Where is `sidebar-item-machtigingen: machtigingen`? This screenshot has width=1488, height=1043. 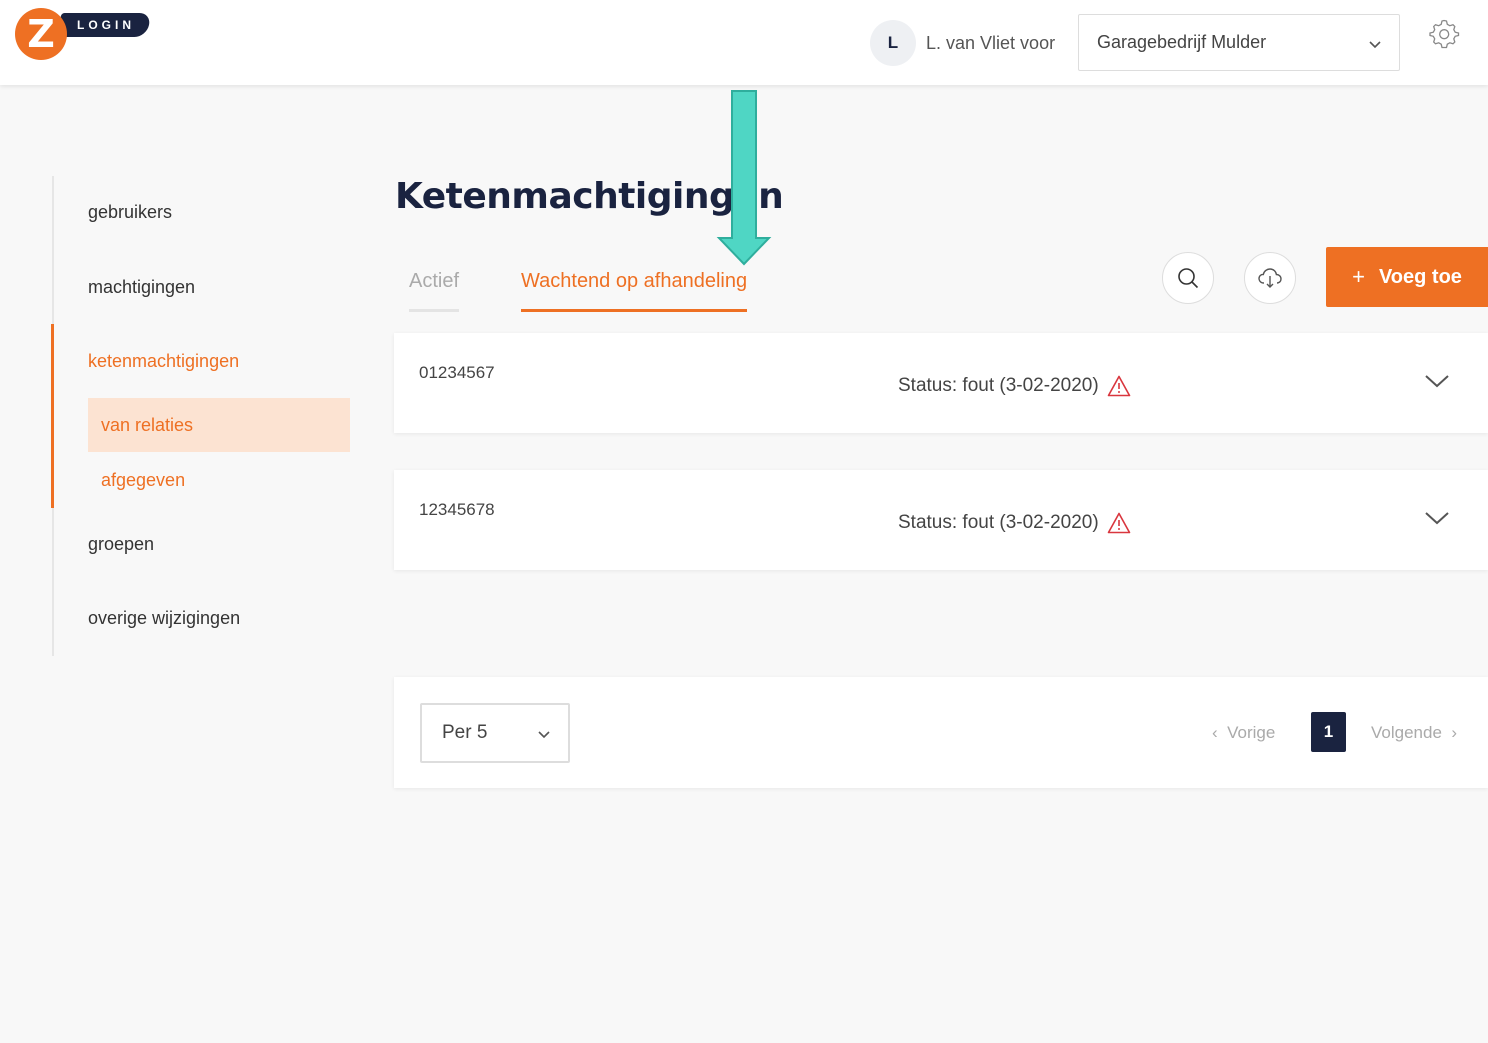 sidebar-item-machtigingen: machtigingen is located at coordinates (141, 287).